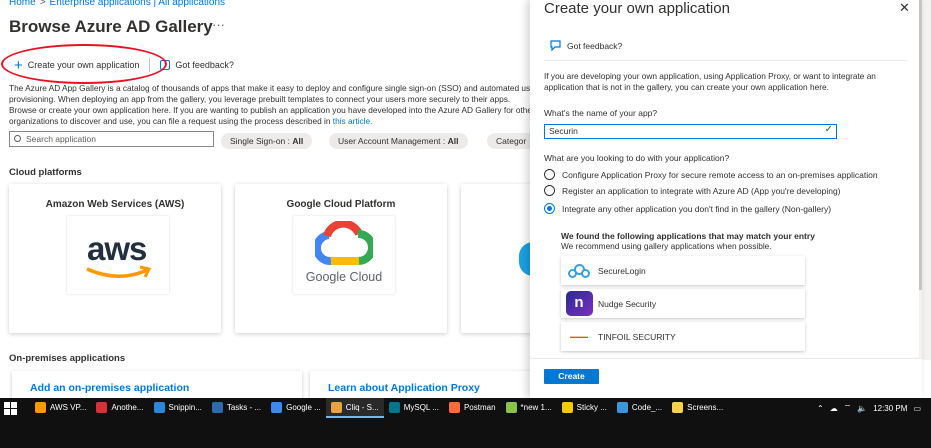 This screenshot has width=931, height=448. What do you see at coordinates (344, 243) in the screenshot?
I see `google-cloud-icon` at bounding box center [344, 243].